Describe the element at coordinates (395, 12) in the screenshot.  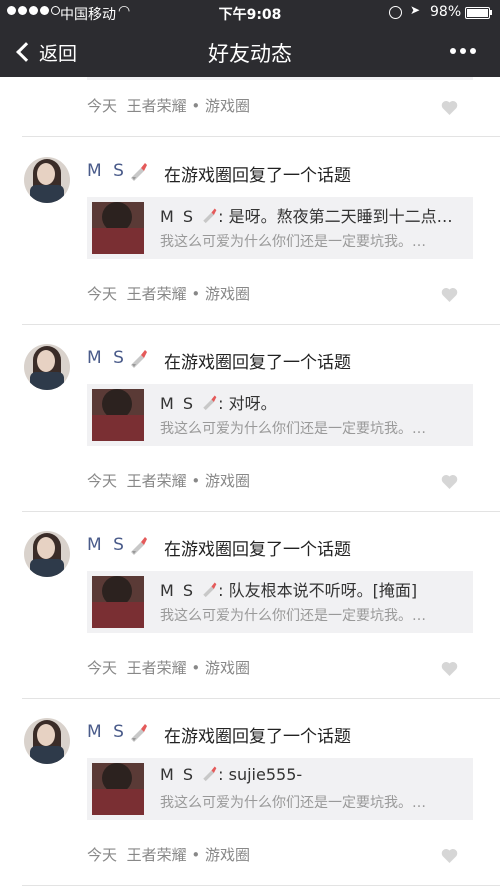
I see `lock-rotation-icon` at that location.